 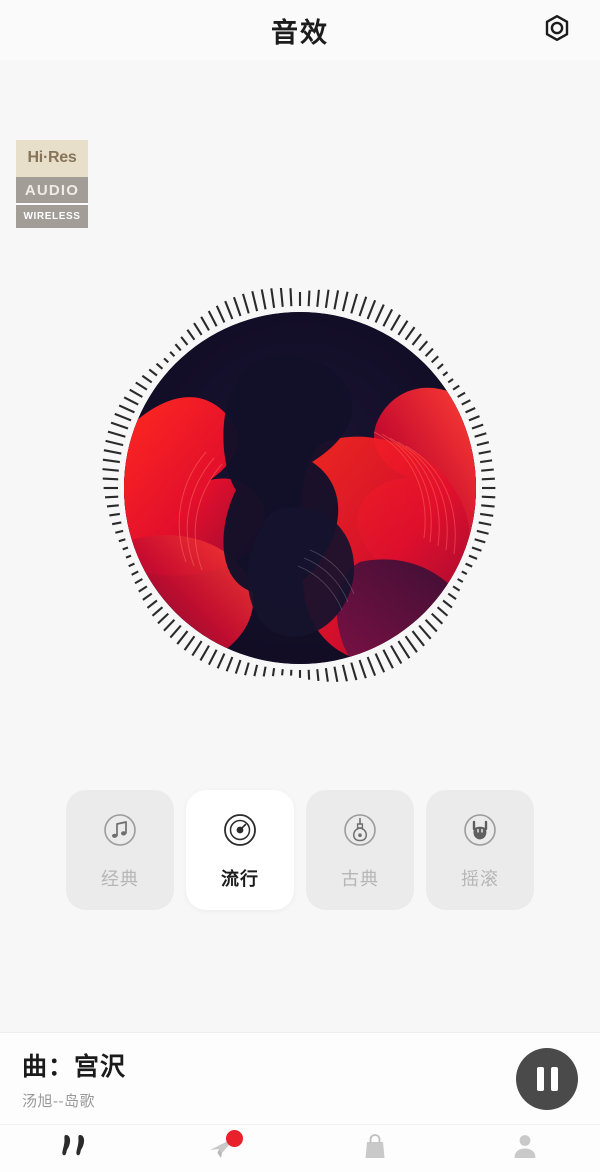 I want to click on nav-item-store, so click(x=375, y=1148).